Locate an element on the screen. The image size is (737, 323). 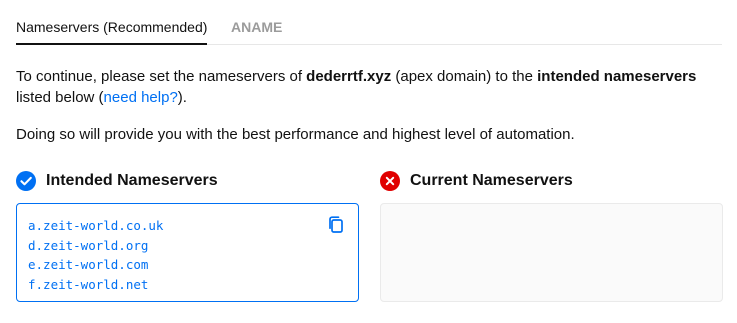
copy-nameservers-button is located at coordinates (336, 225).